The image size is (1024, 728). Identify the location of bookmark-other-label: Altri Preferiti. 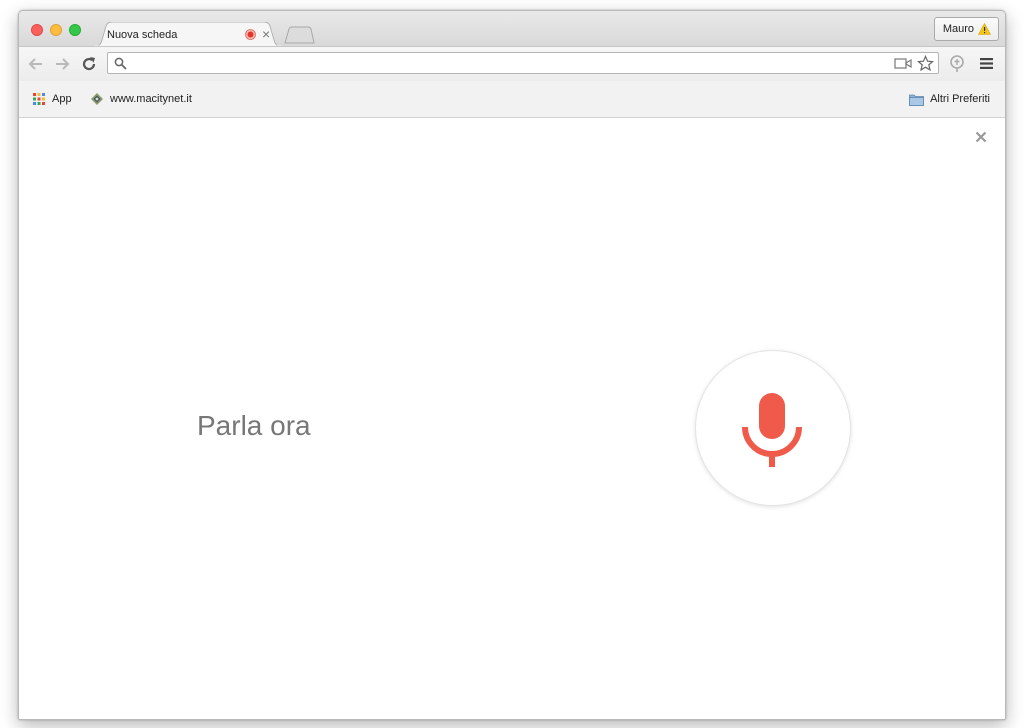
(960, 99).